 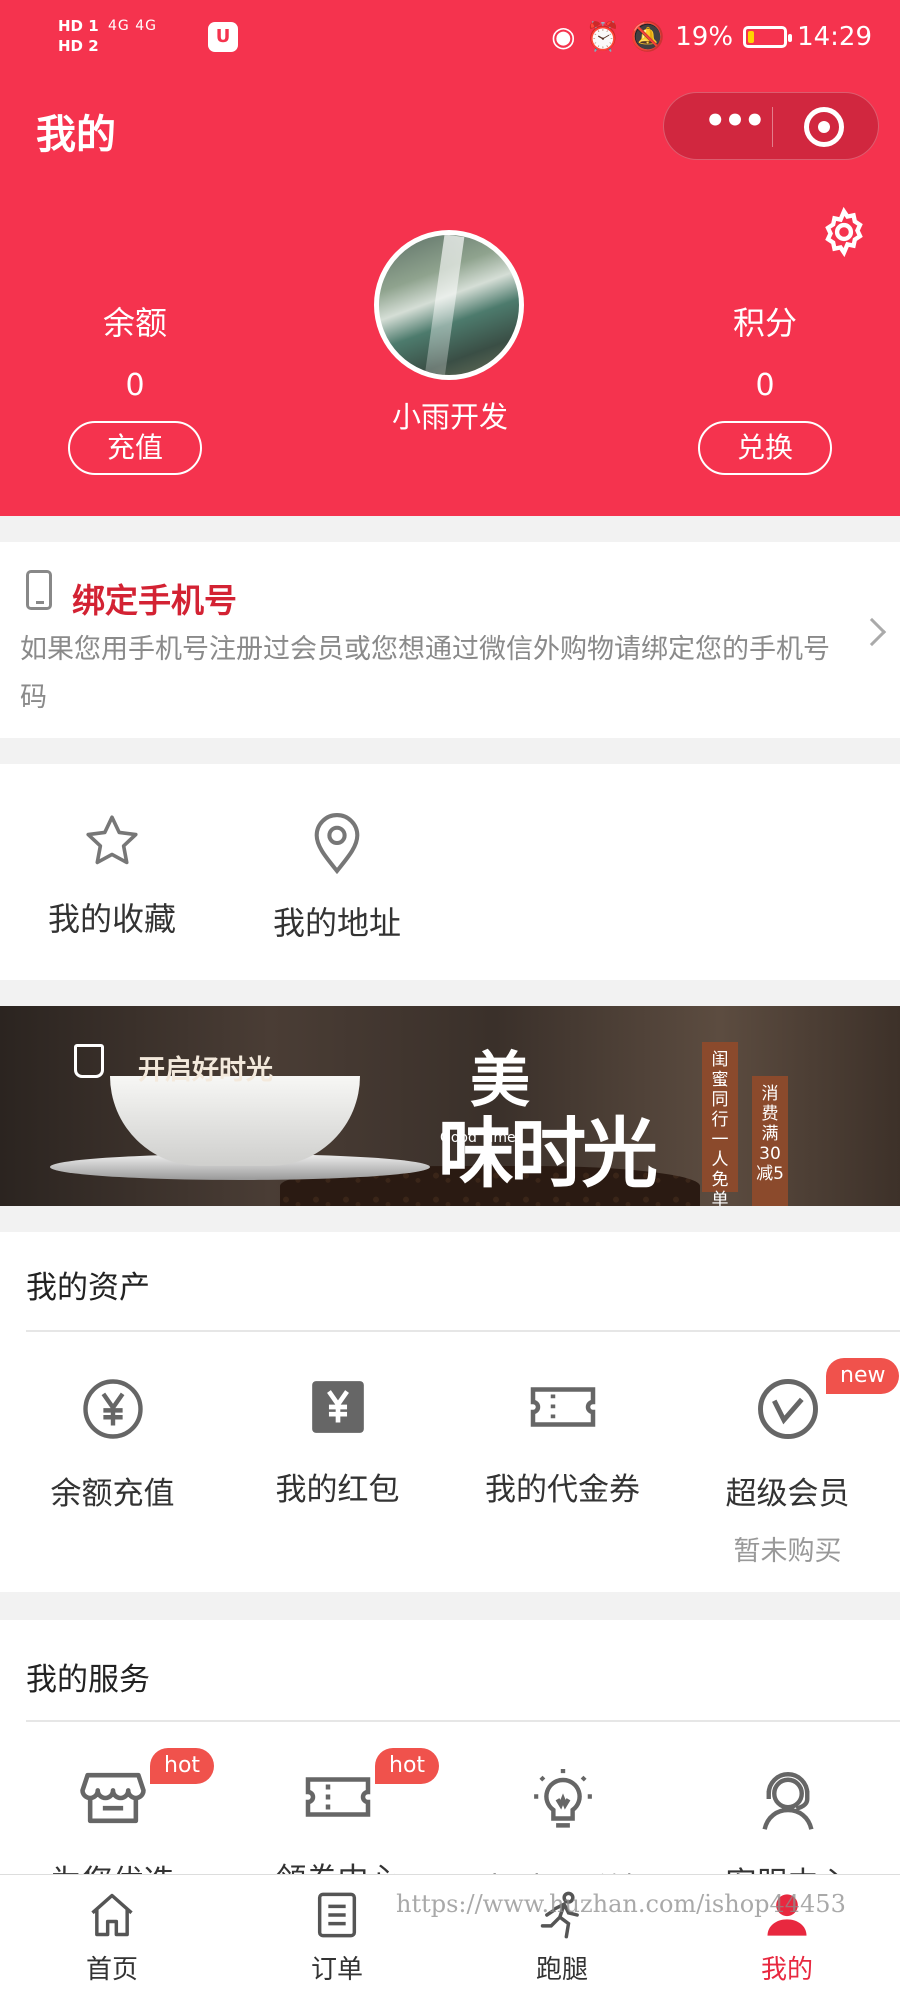 What do you see at coordinates (787, 1409) in the screenshot?
I see `vip-icon` at bounding box center [787, 1409].